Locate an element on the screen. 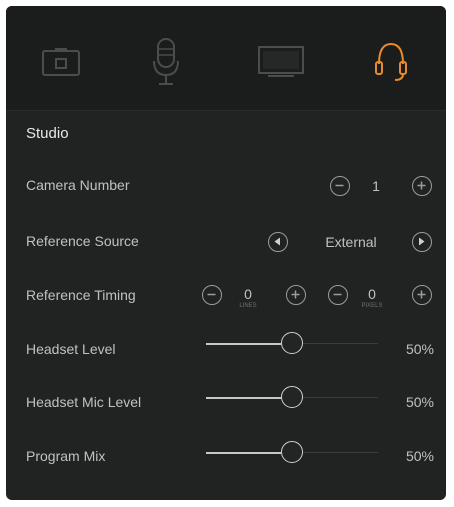 The image size is (454, 507). reference-source-value: External is located at coordinates (351, 242).